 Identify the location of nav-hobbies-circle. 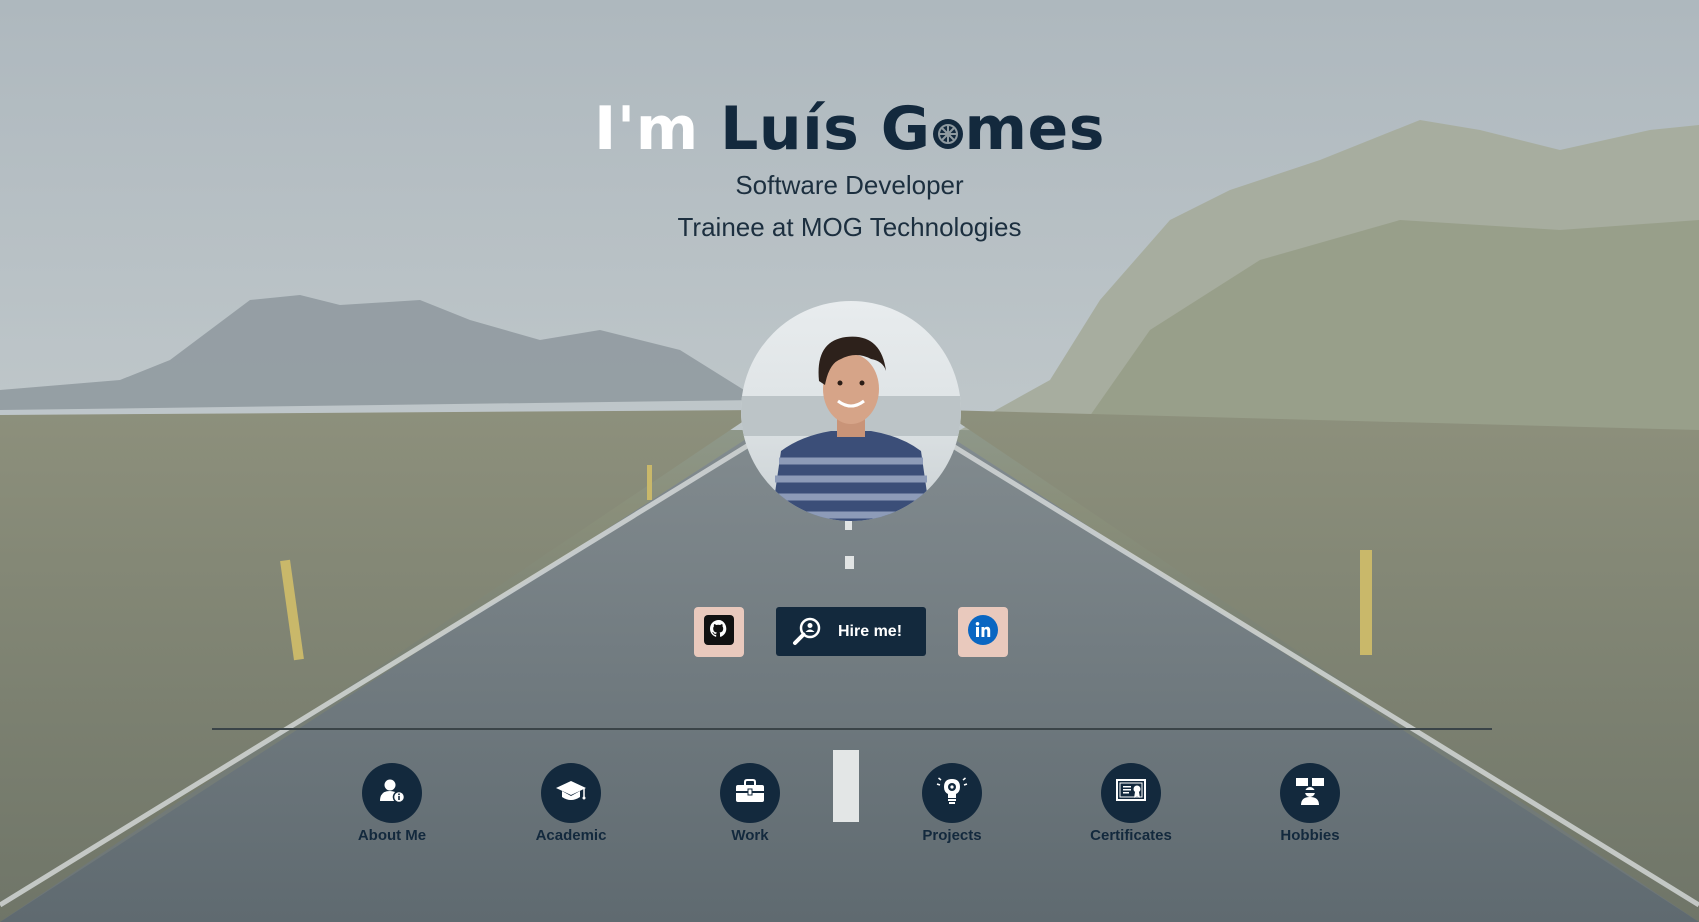
(1310, 793).